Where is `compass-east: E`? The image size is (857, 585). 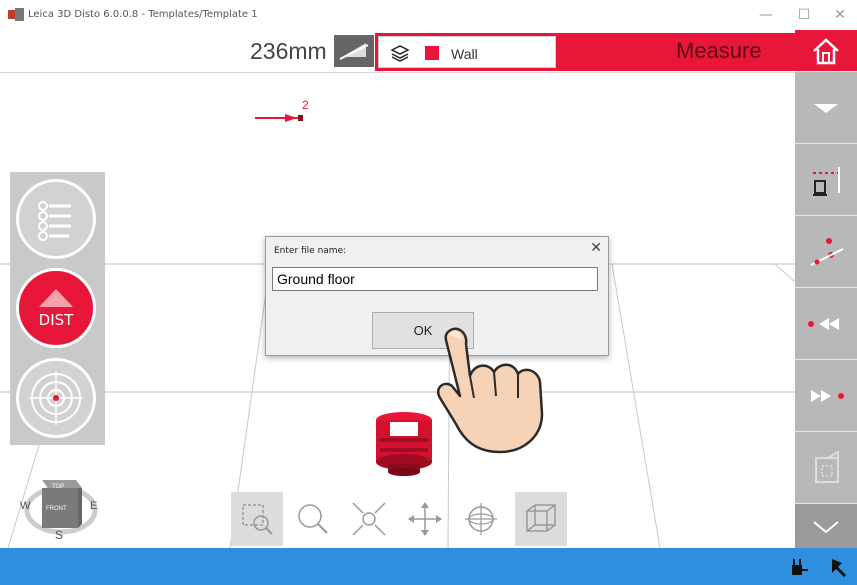 compass-east: E is located at coordinates (94, 506).